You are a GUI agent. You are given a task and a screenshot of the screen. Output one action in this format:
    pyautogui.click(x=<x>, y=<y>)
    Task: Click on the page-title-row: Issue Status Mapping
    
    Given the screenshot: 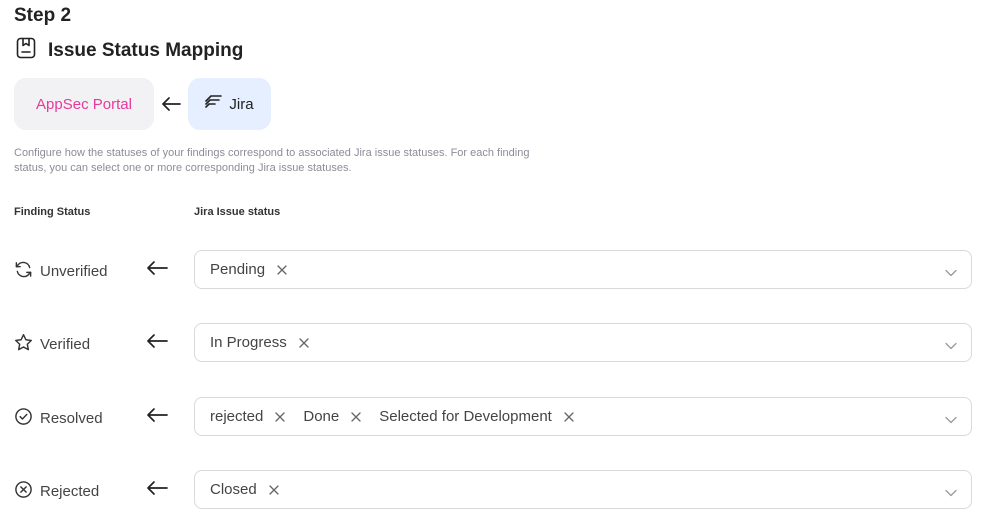 What is the action you would take?
    pyautogui.click(x=128, y=50)
    